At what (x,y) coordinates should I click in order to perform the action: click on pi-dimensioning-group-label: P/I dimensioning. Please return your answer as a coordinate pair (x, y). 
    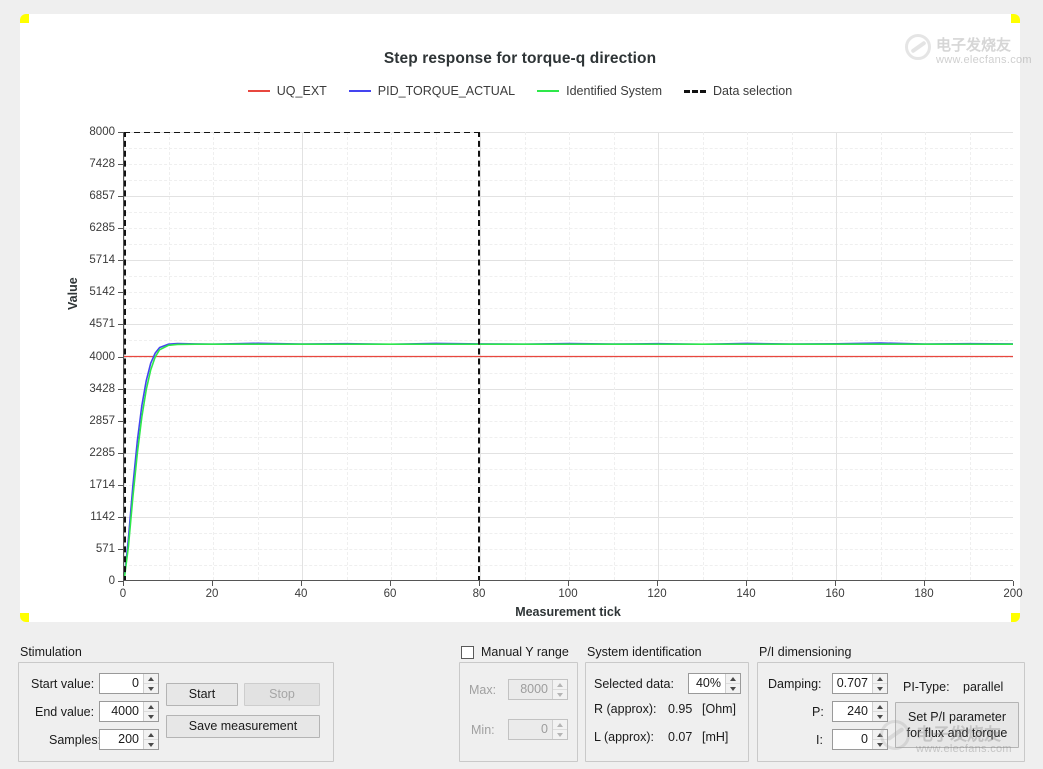
    Looking at the image, I should click on (805, 652).